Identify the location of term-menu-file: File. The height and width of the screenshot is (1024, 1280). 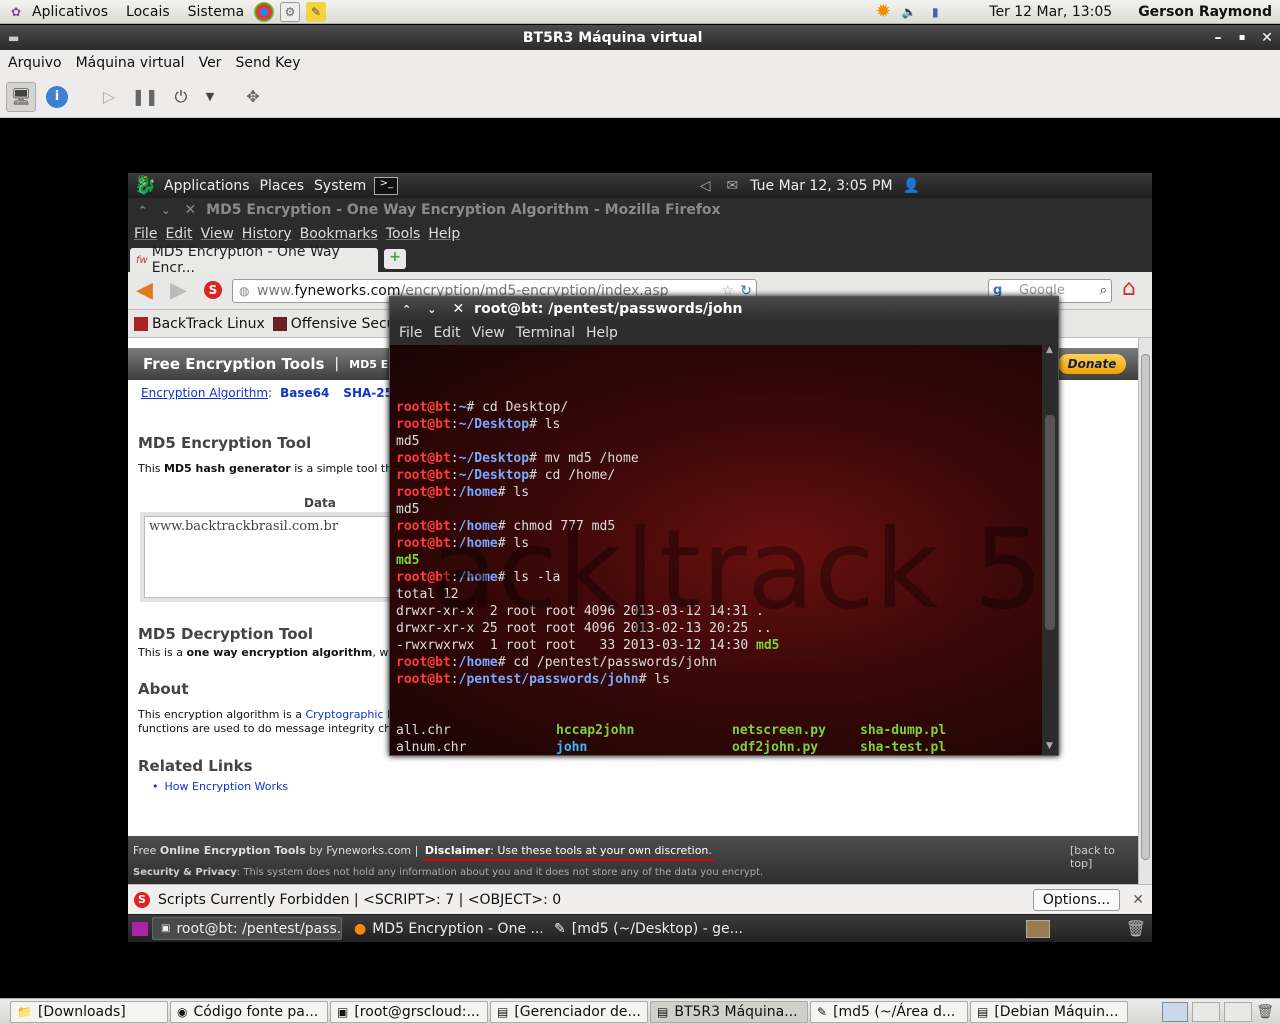
(410, 333).